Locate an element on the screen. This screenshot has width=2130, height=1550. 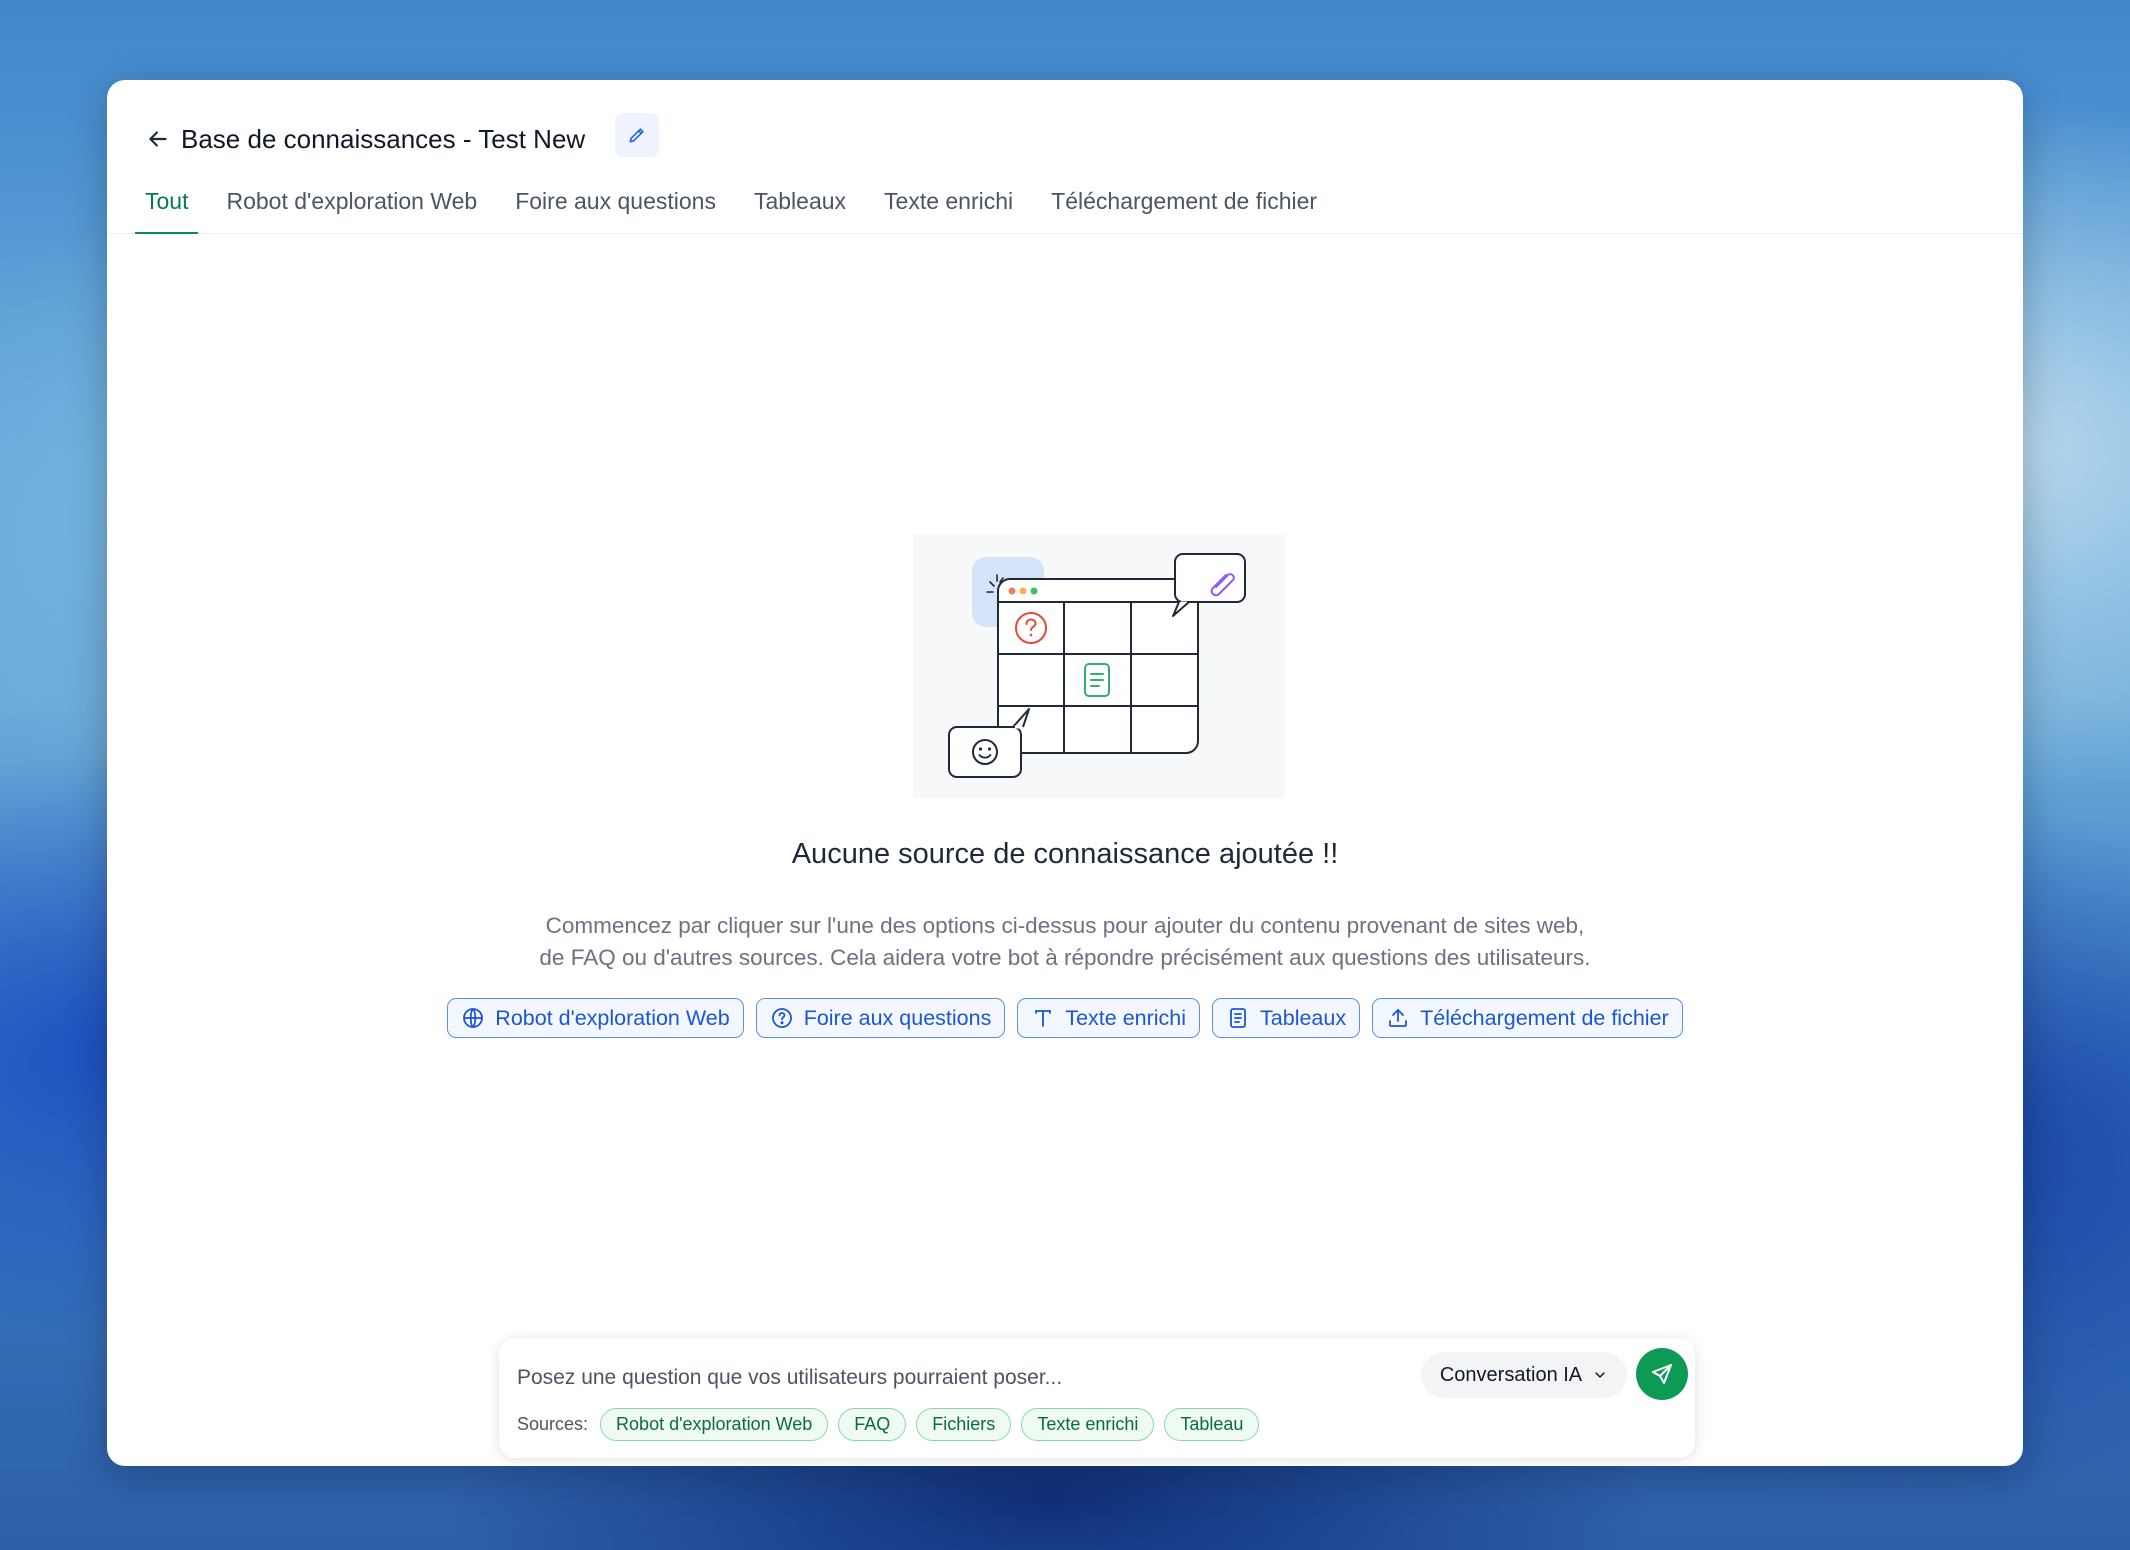
conversation-mode-label: Conversation IA is located at coordinates (1511, 1374).